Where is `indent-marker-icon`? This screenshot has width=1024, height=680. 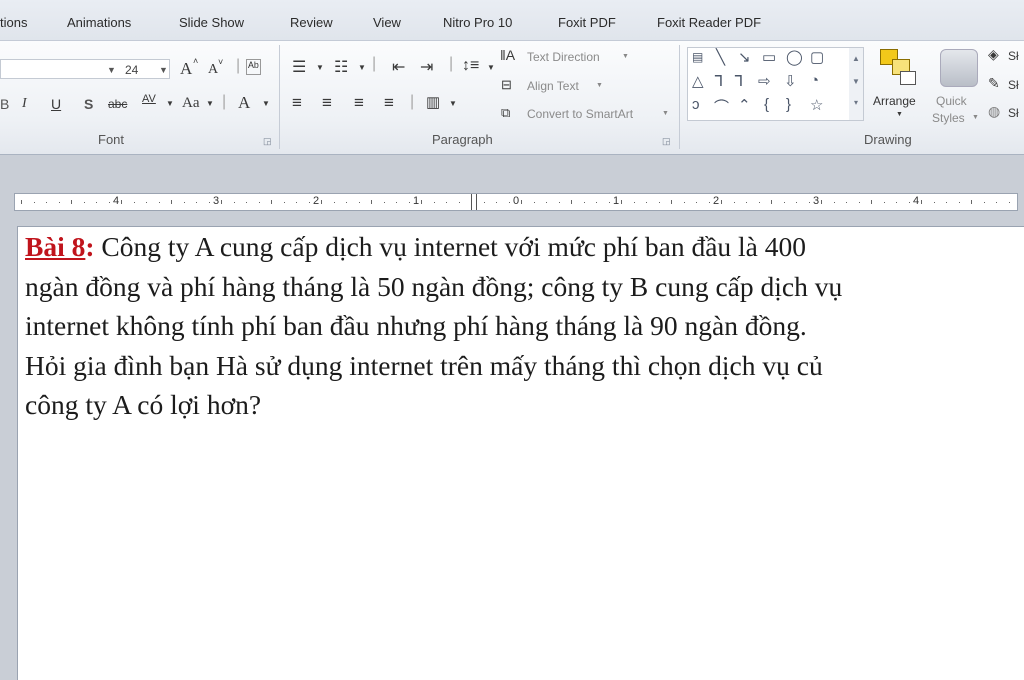 indent-marker-icon is located at coordinates (474, 202).